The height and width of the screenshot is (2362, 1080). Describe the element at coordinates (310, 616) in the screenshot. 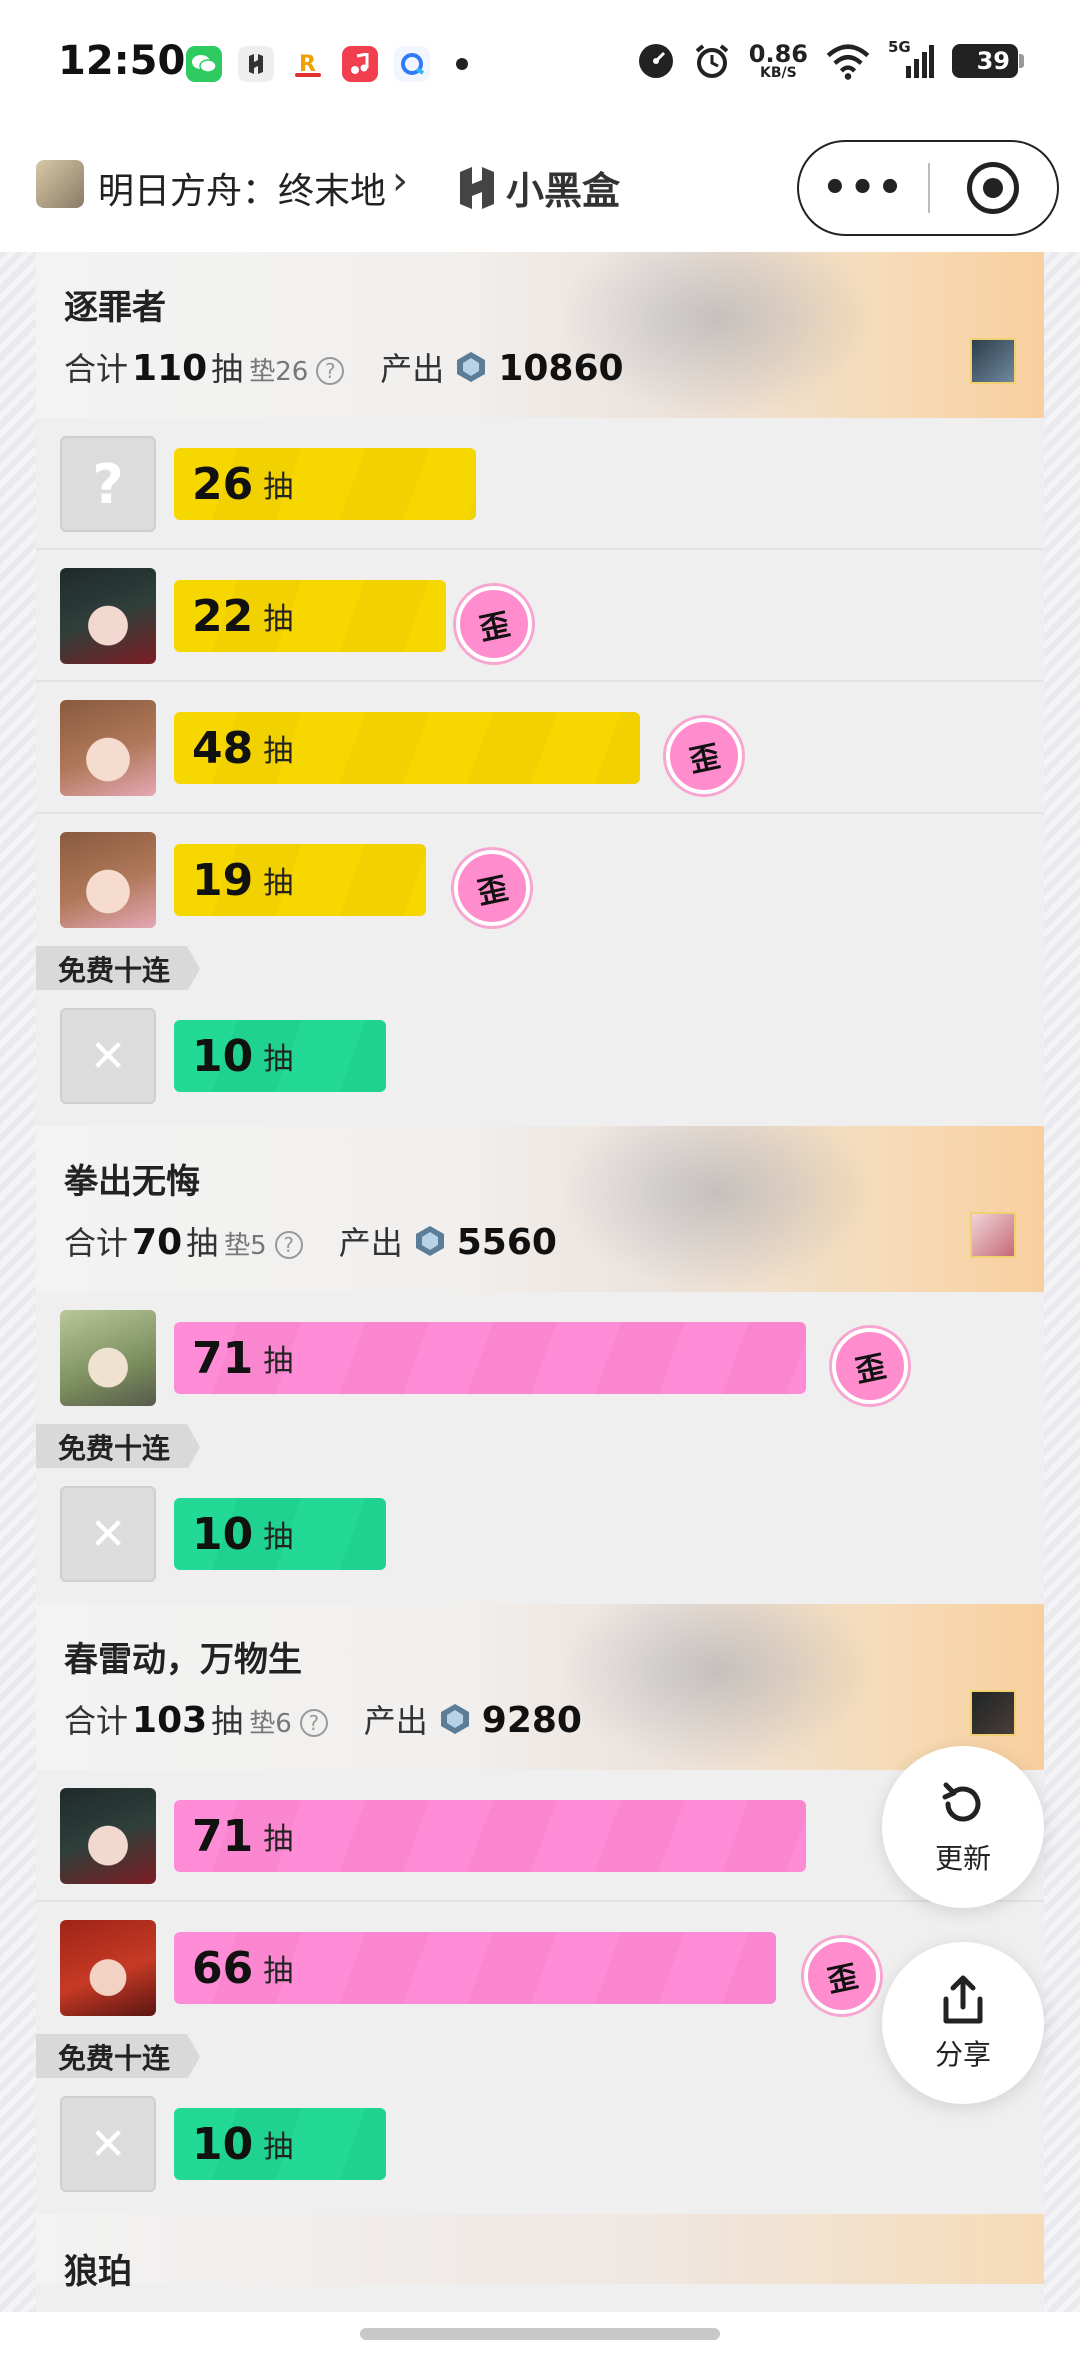

I see `pull-bar: 22 抽` at that location.